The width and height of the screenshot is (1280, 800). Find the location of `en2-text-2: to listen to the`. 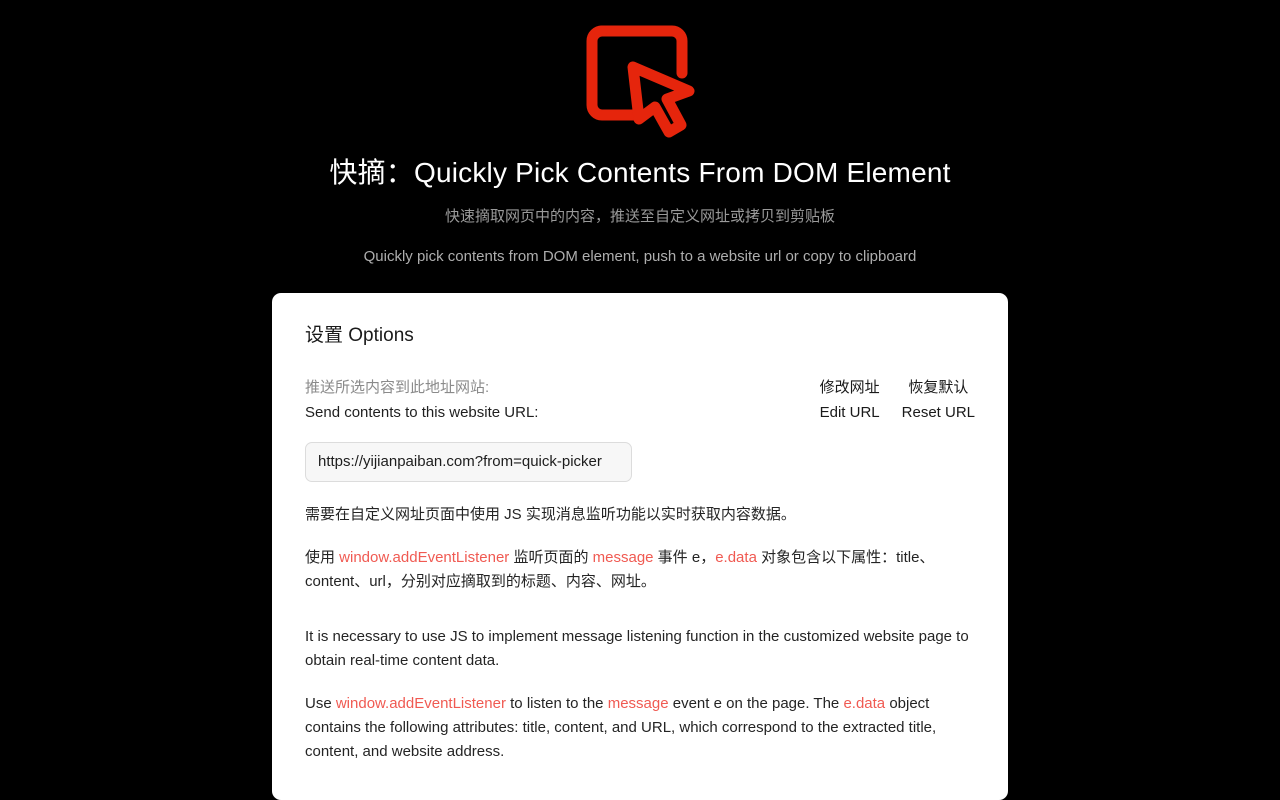

en2-text-2: to listen to the is located at coordinates (556, 703).